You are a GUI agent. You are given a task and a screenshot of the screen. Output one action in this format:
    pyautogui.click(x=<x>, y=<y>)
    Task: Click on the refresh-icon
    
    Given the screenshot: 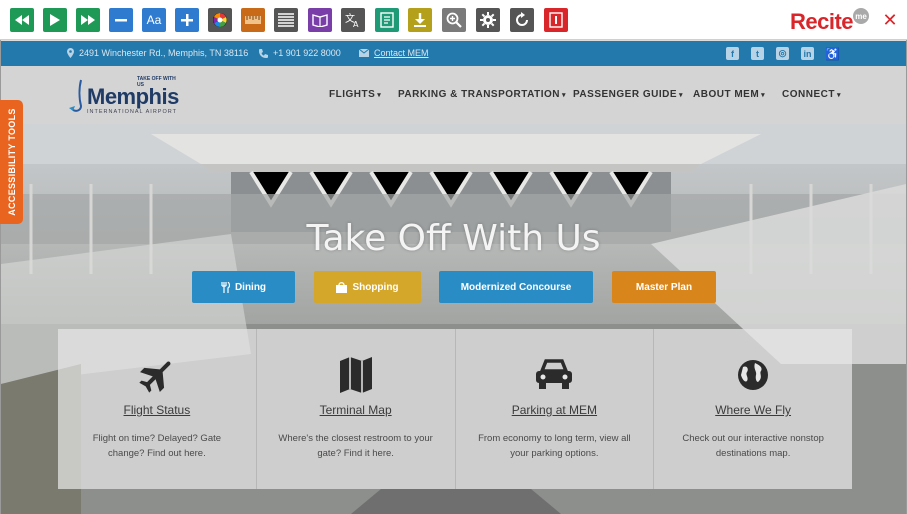 What is the action you would take?
    pyautogui.click(x=522, y=19)
    